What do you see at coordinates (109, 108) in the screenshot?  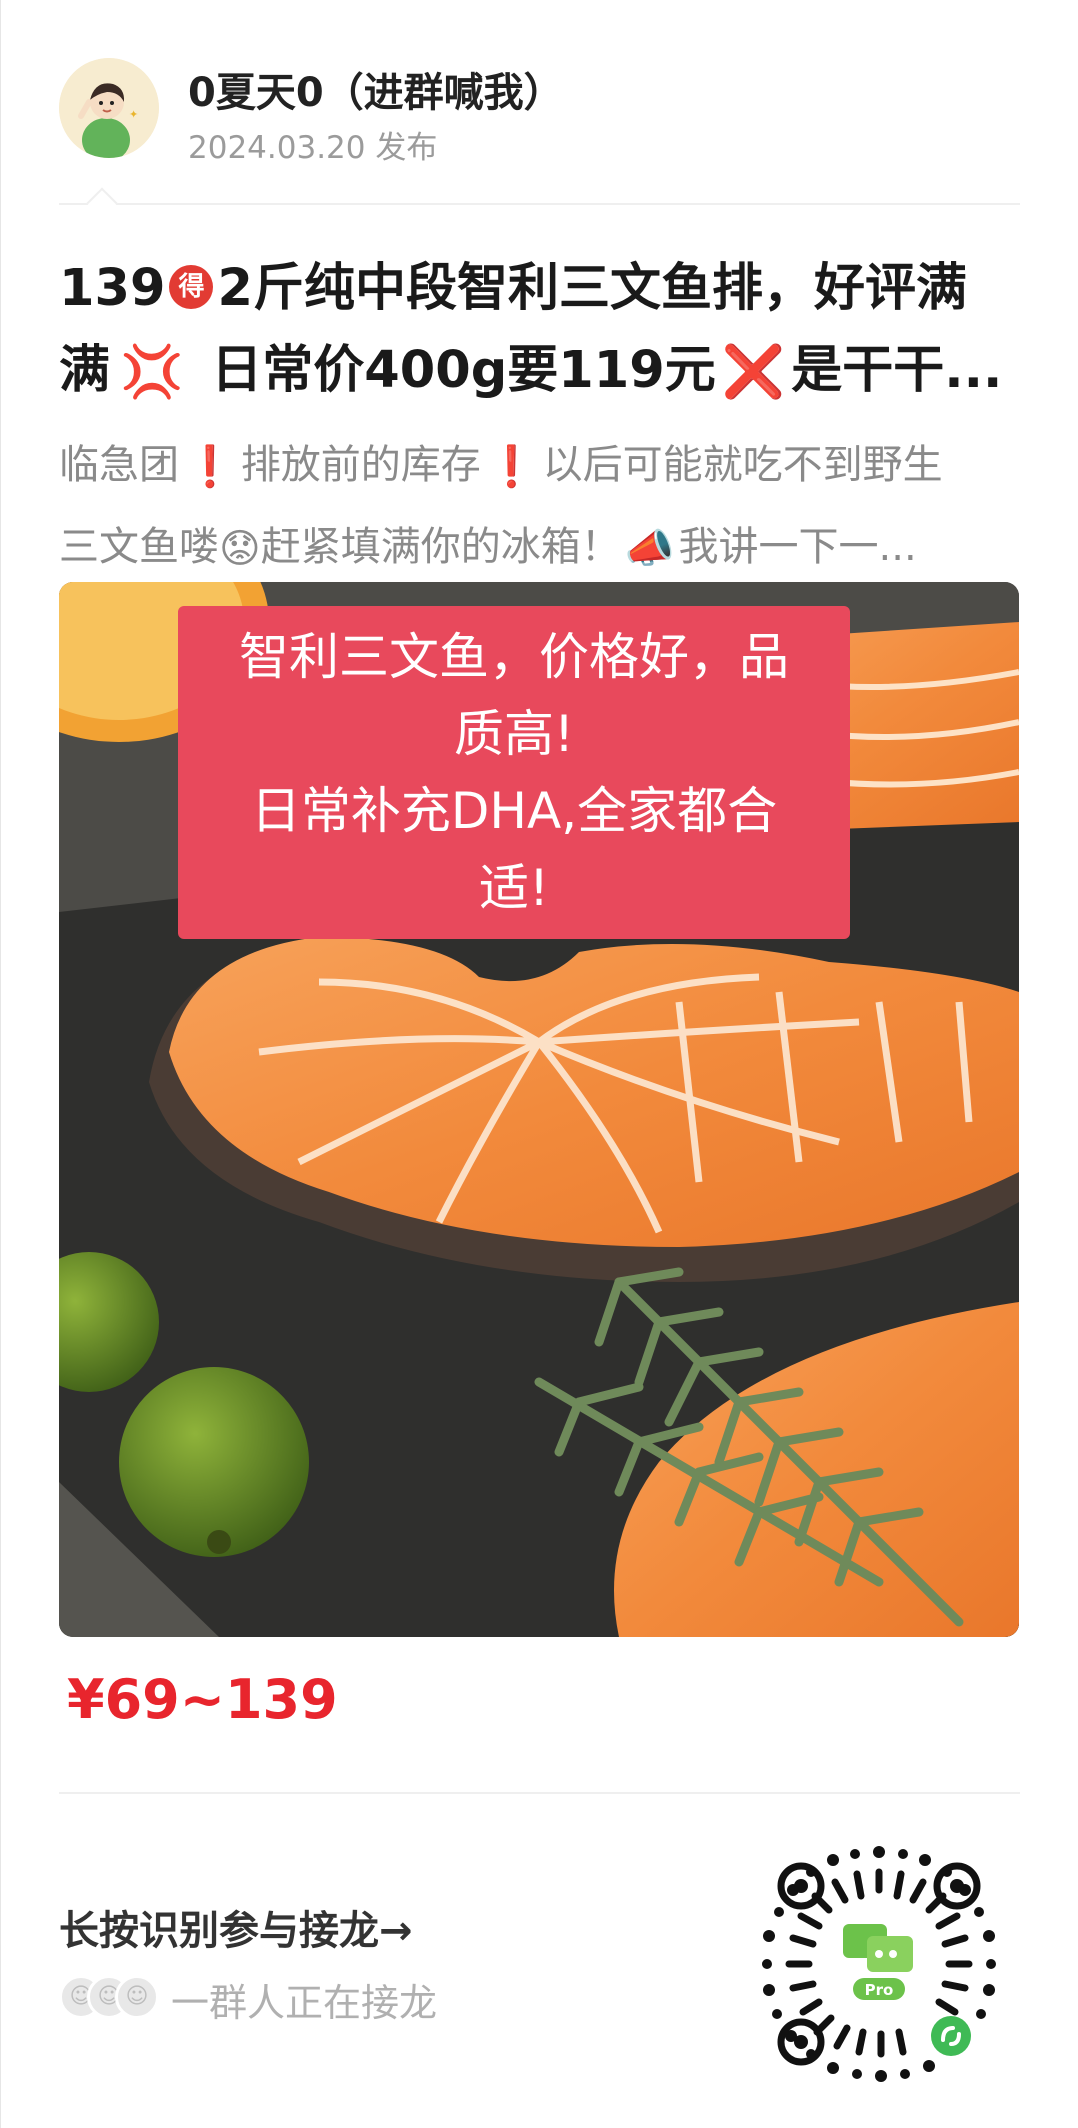 I see `author-avatar: ✦` at bounding box center [109, 108].